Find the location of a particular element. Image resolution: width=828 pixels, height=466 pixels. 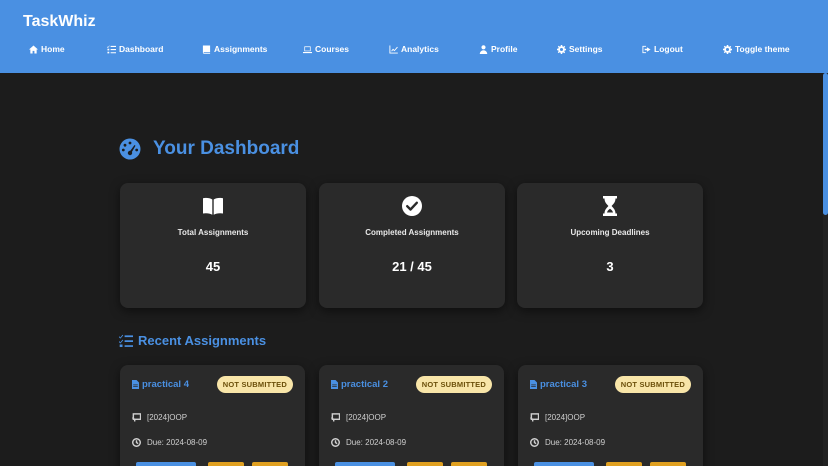

nav-profile-label: Profile is located at coordinates (504, 49).